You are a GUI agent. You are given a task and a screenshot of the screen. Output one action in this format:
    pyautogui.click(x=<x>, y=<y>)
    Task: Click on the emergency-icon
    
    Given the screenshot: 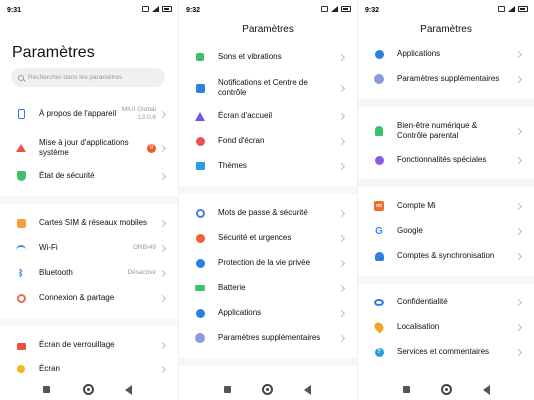 What is the action you would take?
    pyautogui.click(x=200, y=238)
    